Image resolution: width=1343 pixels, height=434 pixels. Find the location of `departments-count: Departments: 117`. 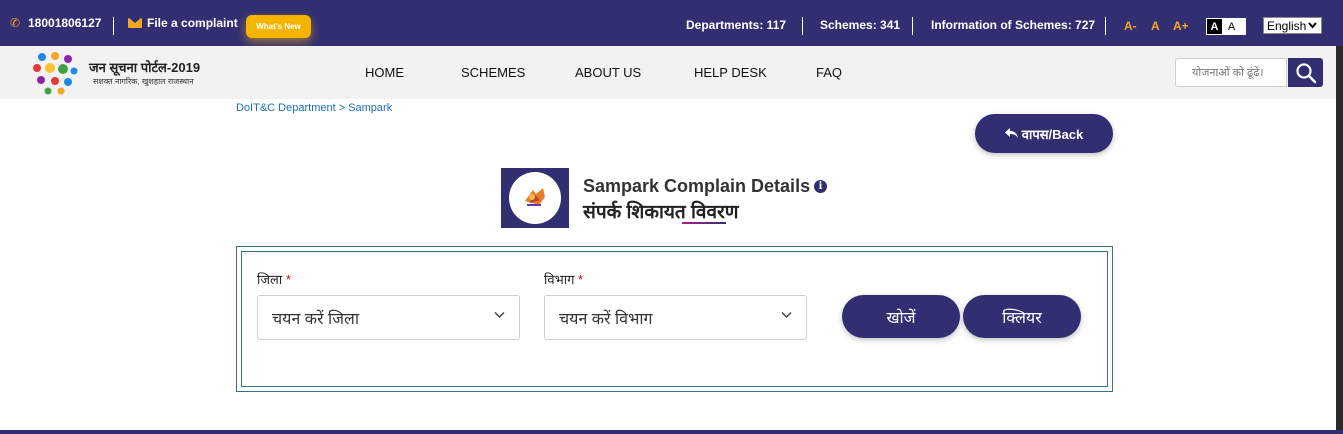

departments-count: Departments: 117 is located at coordinates (736, 25).